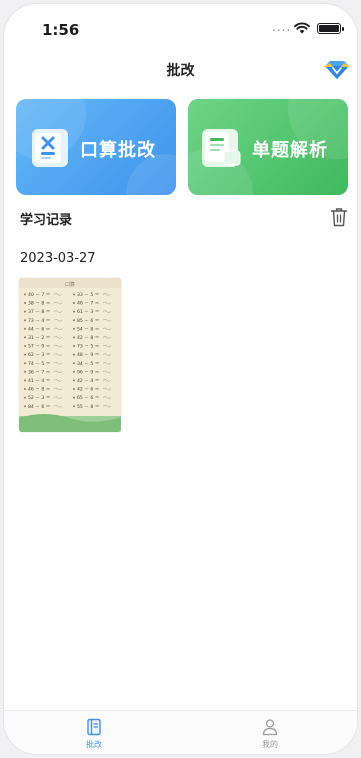 The width and height of the screenshot is (361, 758). What do you see at coordinates (88, 355) in the screenshot?
I see `worksheet-problem: 48 － 9 ＝` at bounding box center [88, 355].